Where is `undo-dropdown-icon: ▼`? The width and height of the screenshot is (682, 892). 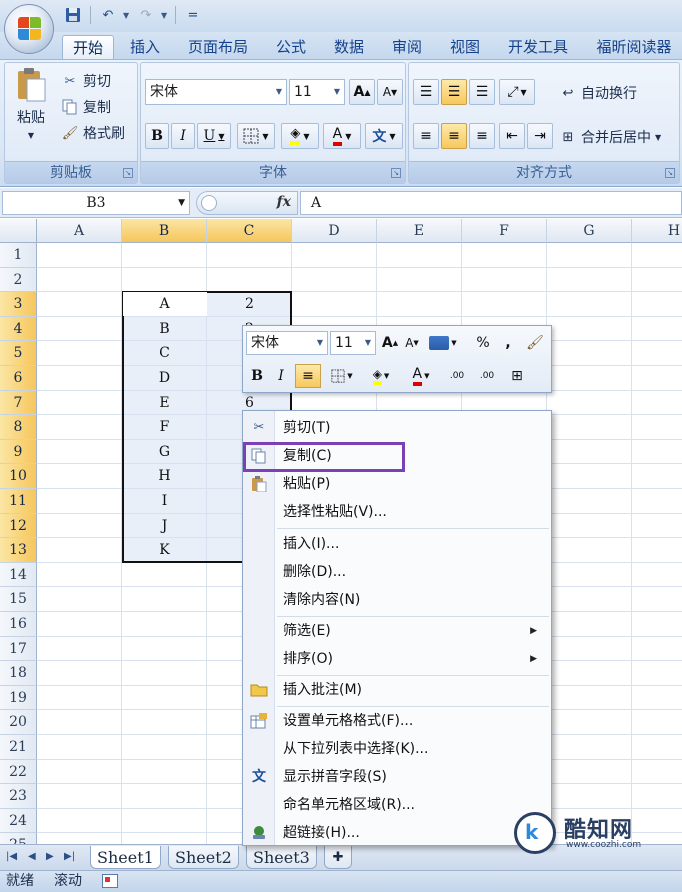
undo-dropdown-icon: ▼ is located at coordinates (127, 15).